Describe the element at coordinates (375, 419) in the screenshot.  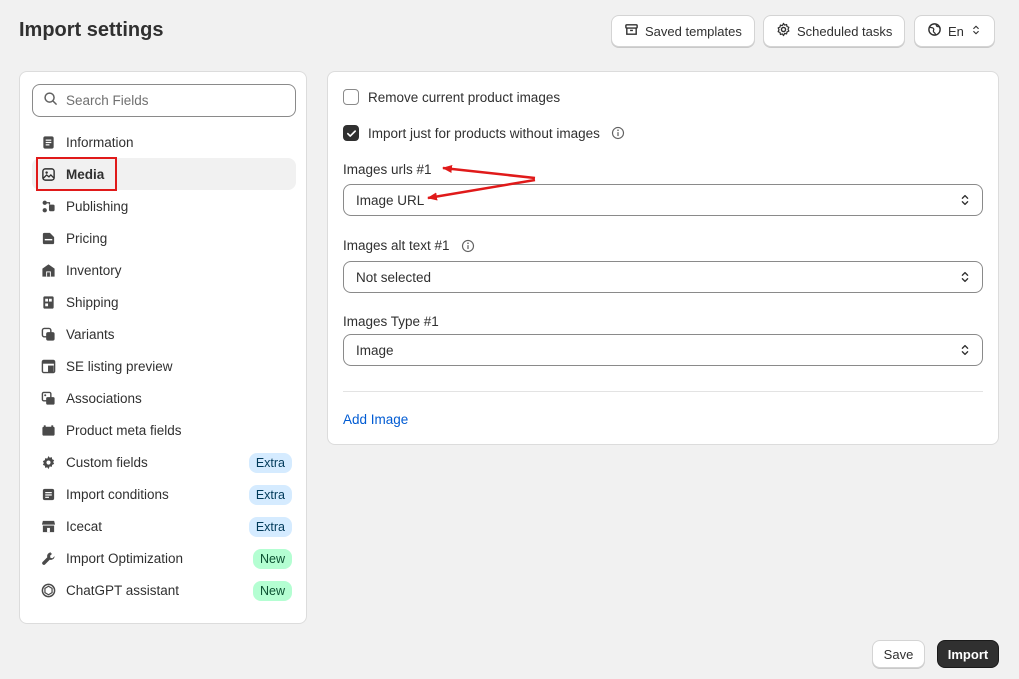
I see `add-image-link: Add Image` at that location.